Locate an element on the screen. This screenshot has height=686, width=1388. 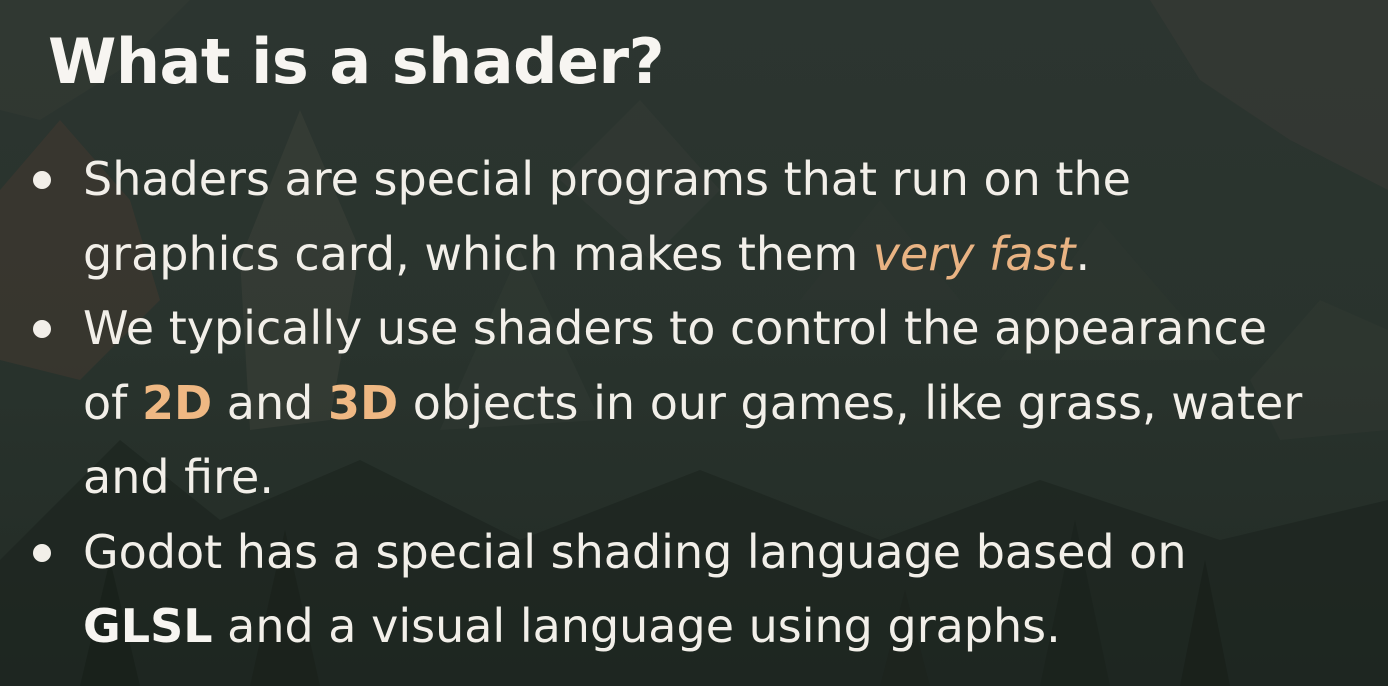
emphasis-2d: 2D is located at coordinates (177, 402).